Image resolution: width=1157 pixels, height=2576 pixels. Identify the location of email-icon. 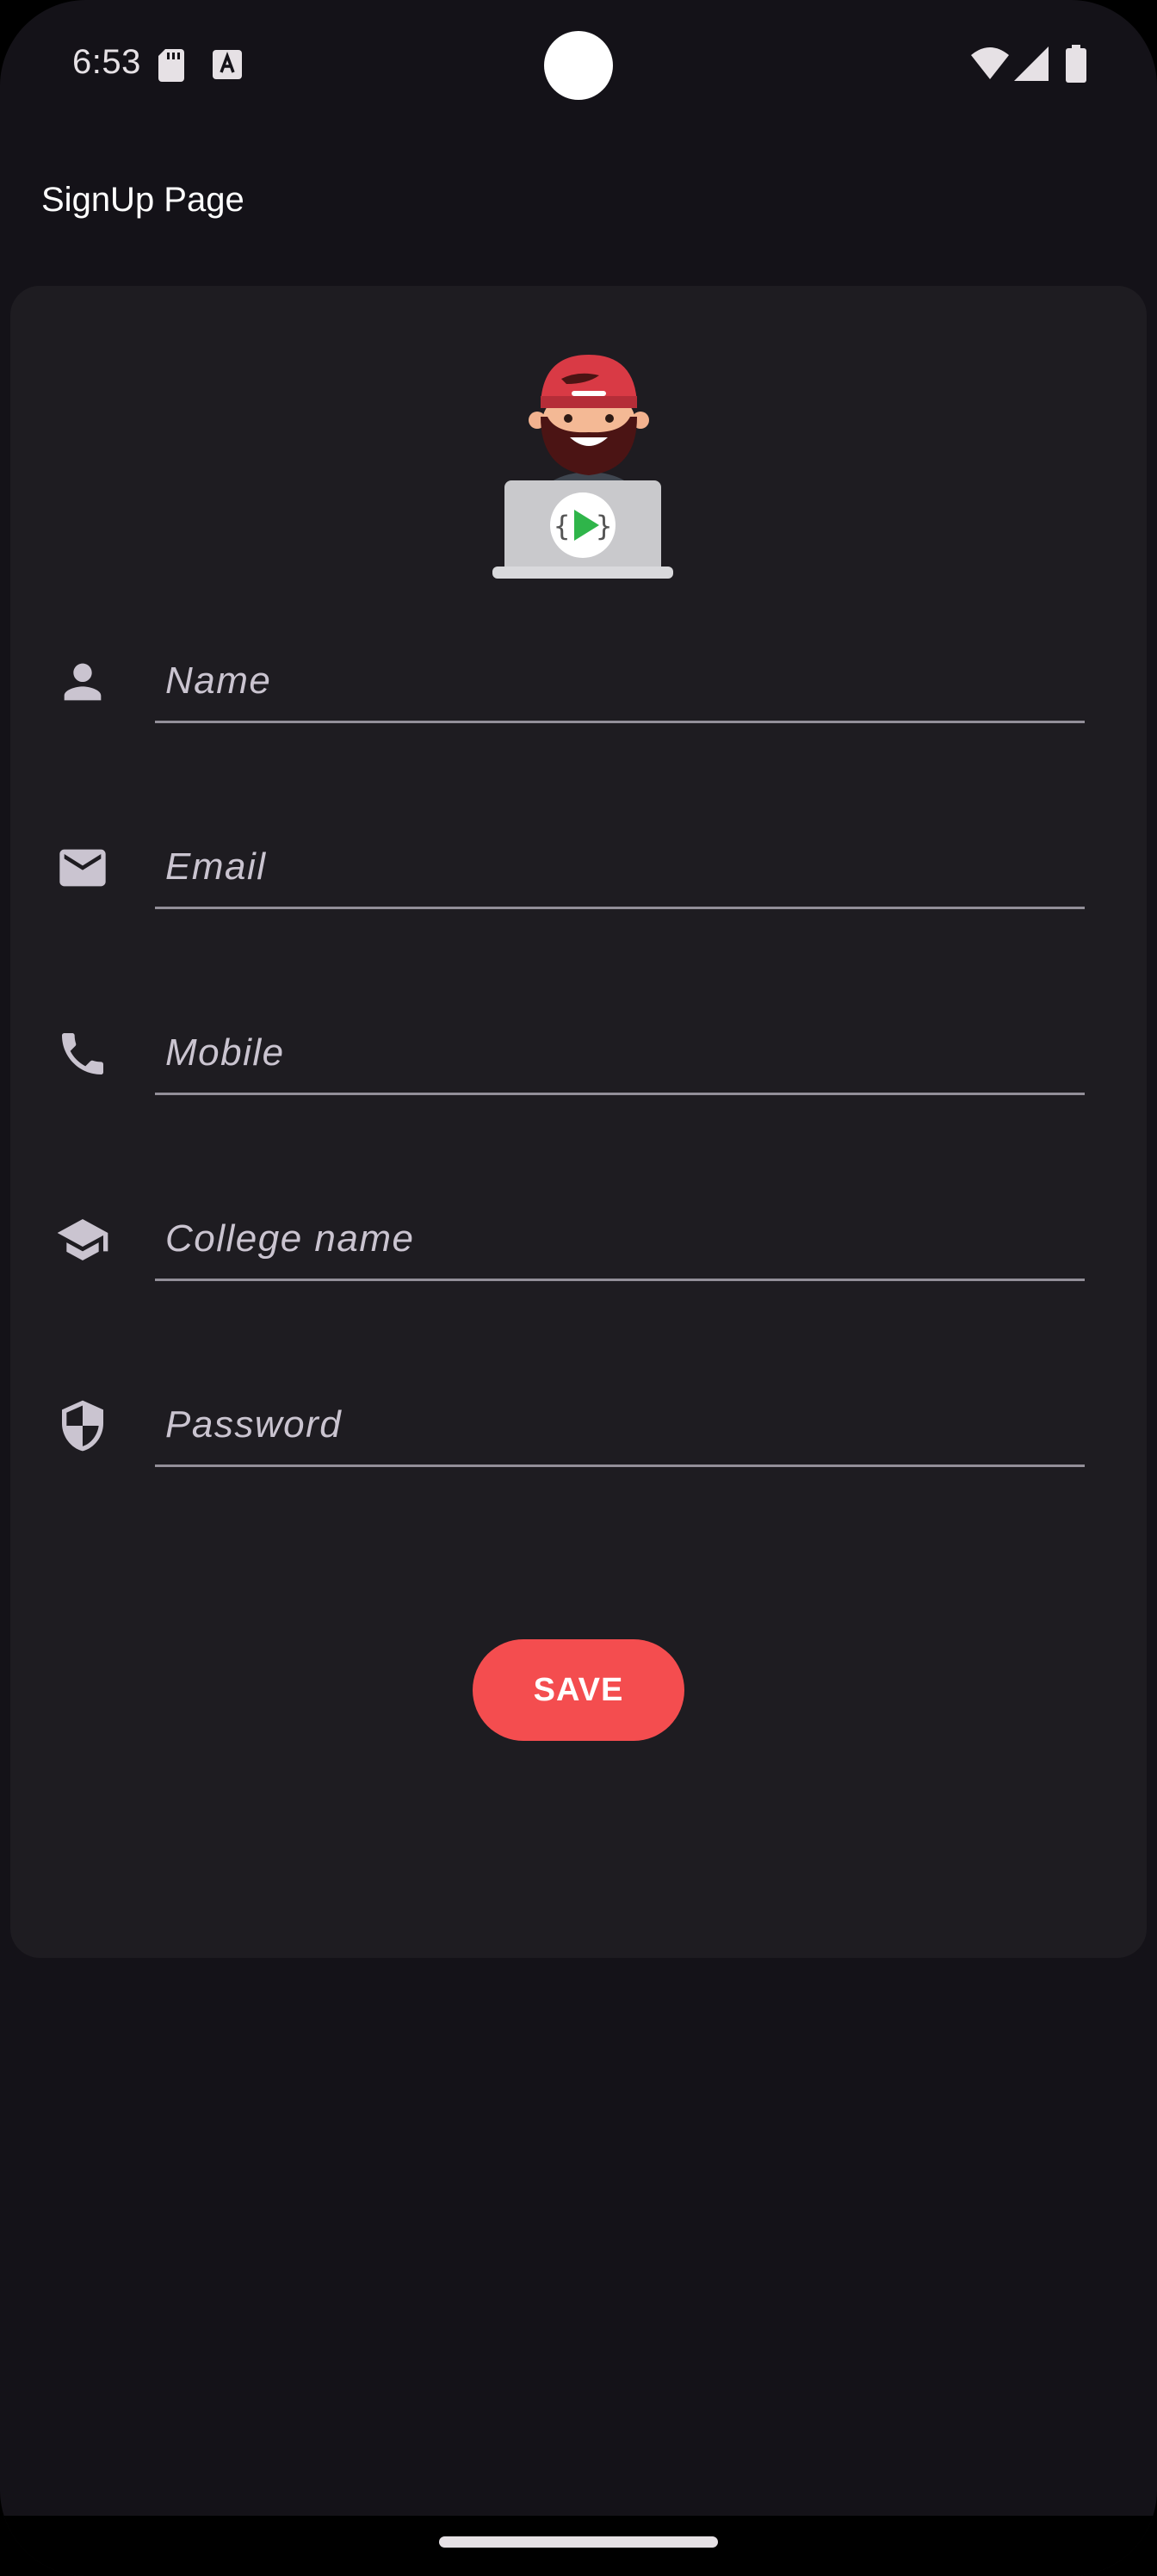
(82, 868).